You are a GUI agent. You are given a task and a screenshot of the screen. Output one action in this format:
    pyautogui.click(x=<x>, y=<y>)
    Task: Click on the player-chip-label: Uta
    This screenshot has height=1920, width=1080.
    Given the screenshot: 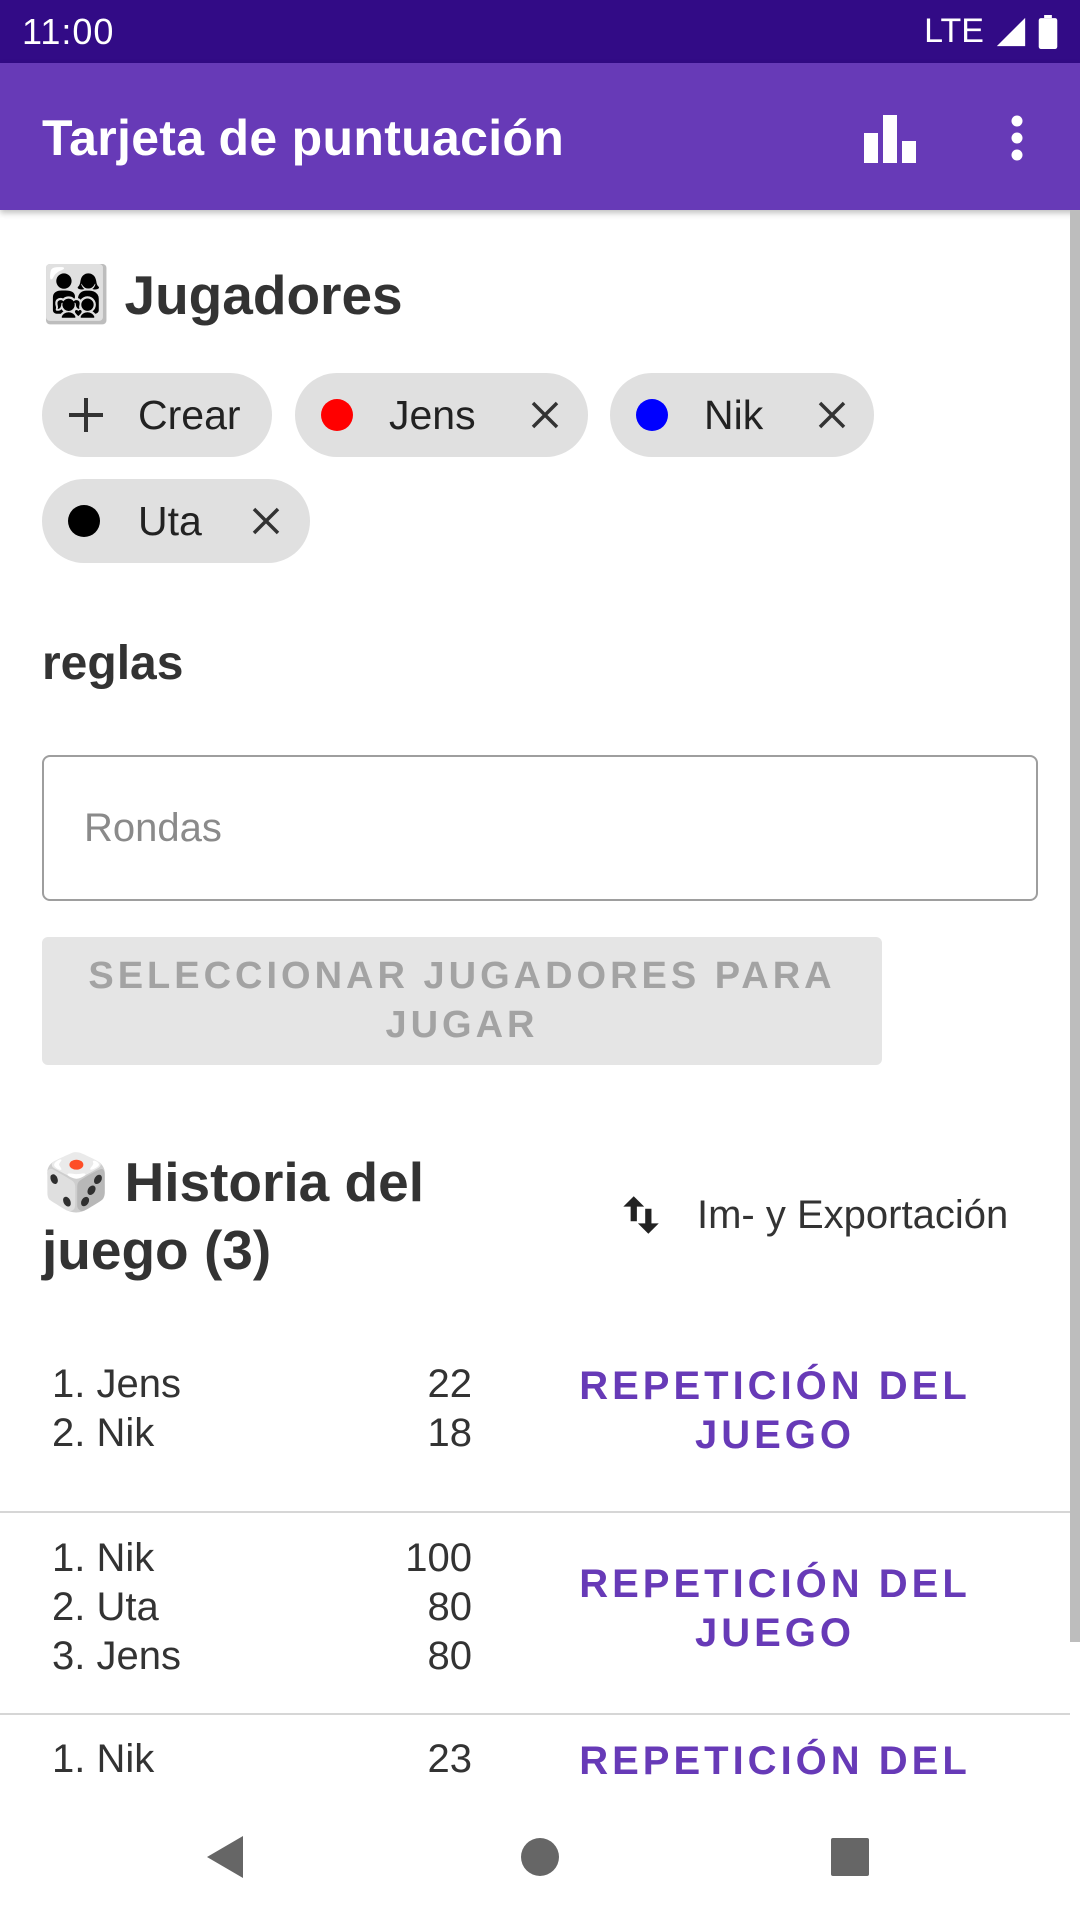 What is the action you would take?
    pyautogui.click(x=170, y=521)
    